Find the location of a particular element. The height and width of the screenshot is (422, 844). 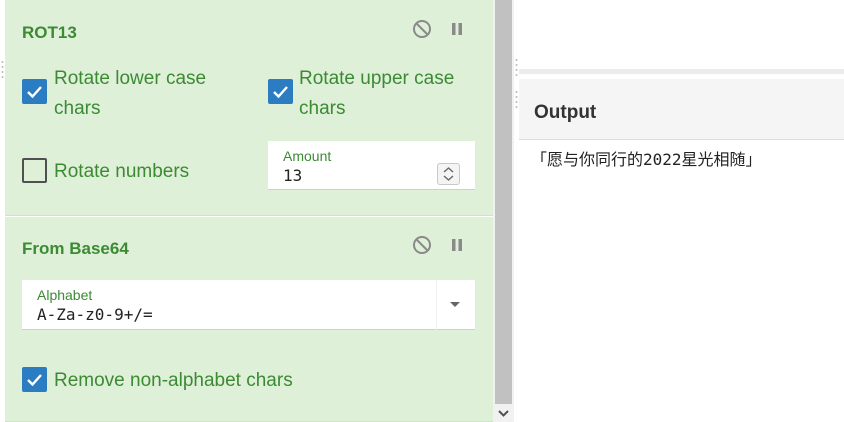

alphabet-dropdown: Alphabet A-Za-z0-9+/= is located at coordinates (248, 305).